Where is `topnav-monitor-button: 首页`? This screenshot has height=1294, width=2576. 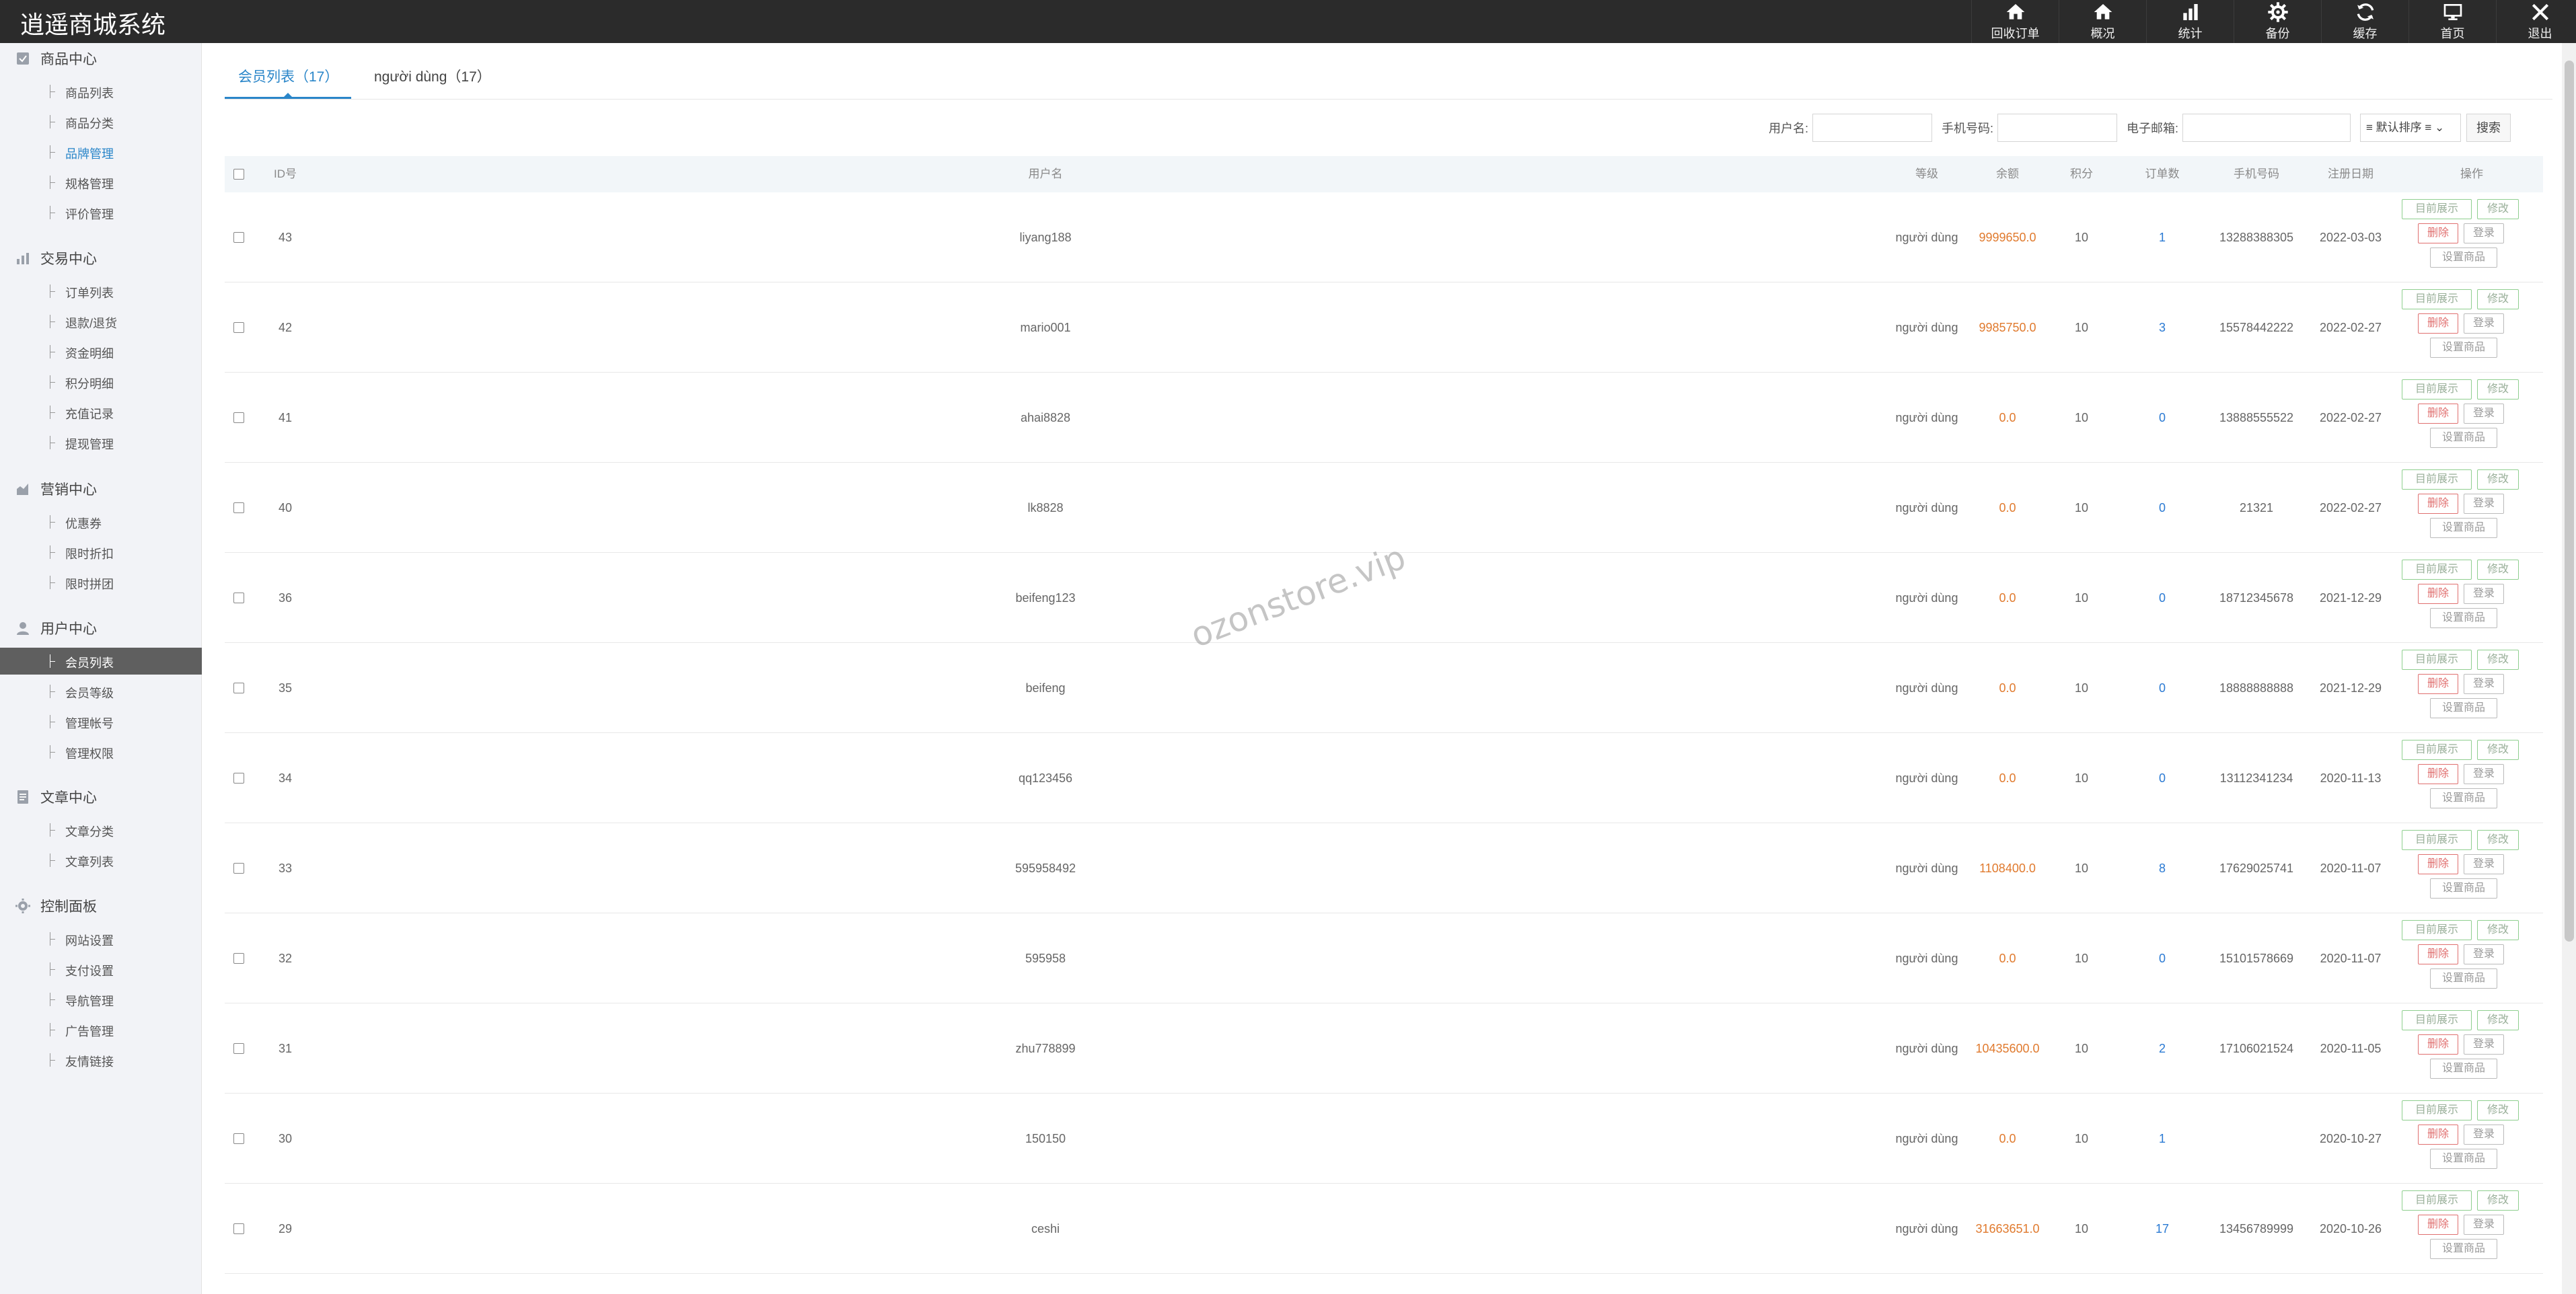 topnav-monitor-button: 首页 is located at coordinates (2452, 21).